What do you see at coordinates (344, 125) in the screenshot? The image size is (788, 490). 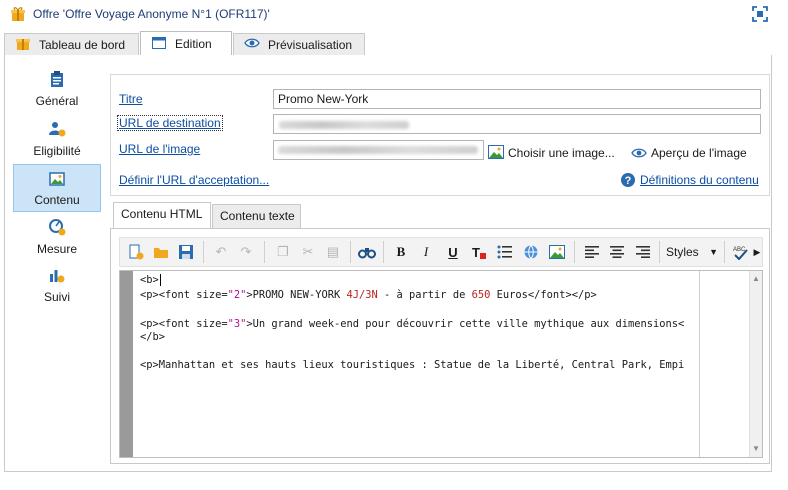 I see `url-destination-redacted` at bounding box center [344, 125].